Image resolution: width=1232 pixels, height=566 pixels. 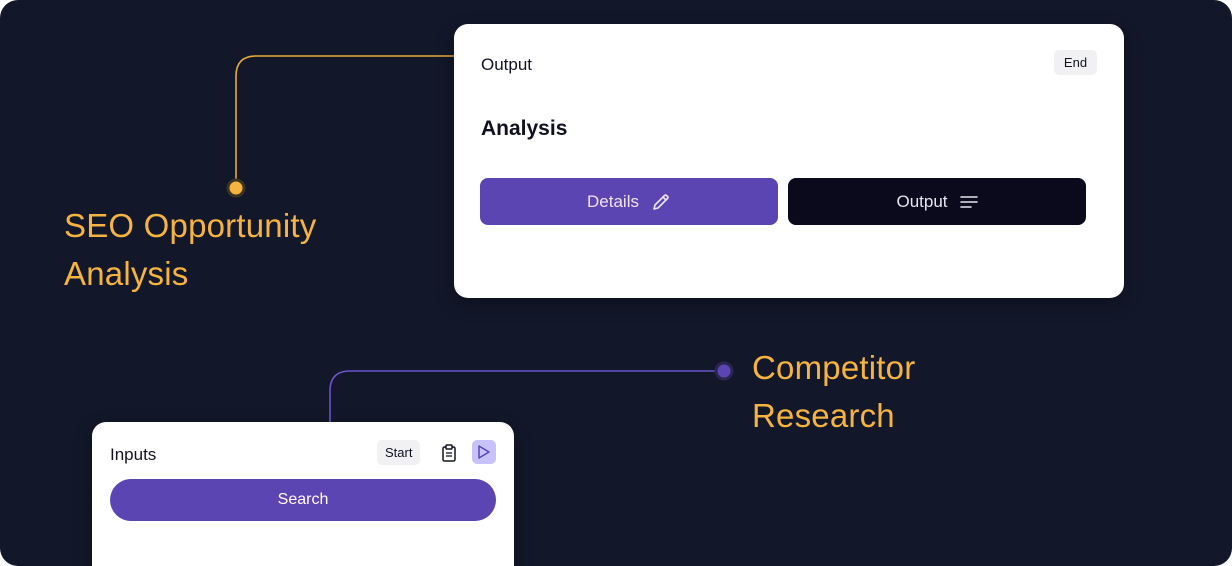 I want to click on start-badge: Start, so click(x=399, y=452).